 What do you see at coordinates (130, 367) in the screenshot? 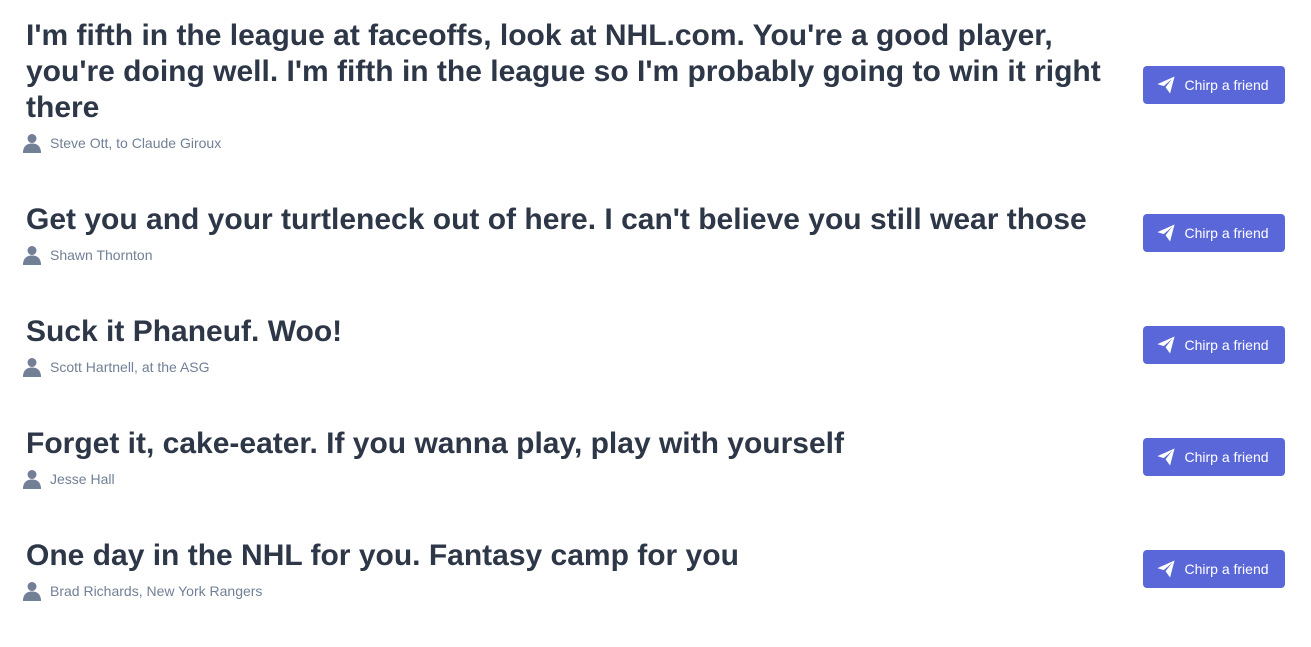
I see `author-name: Scott Hartnell, at the ASG` at bounding box center [130, 367].